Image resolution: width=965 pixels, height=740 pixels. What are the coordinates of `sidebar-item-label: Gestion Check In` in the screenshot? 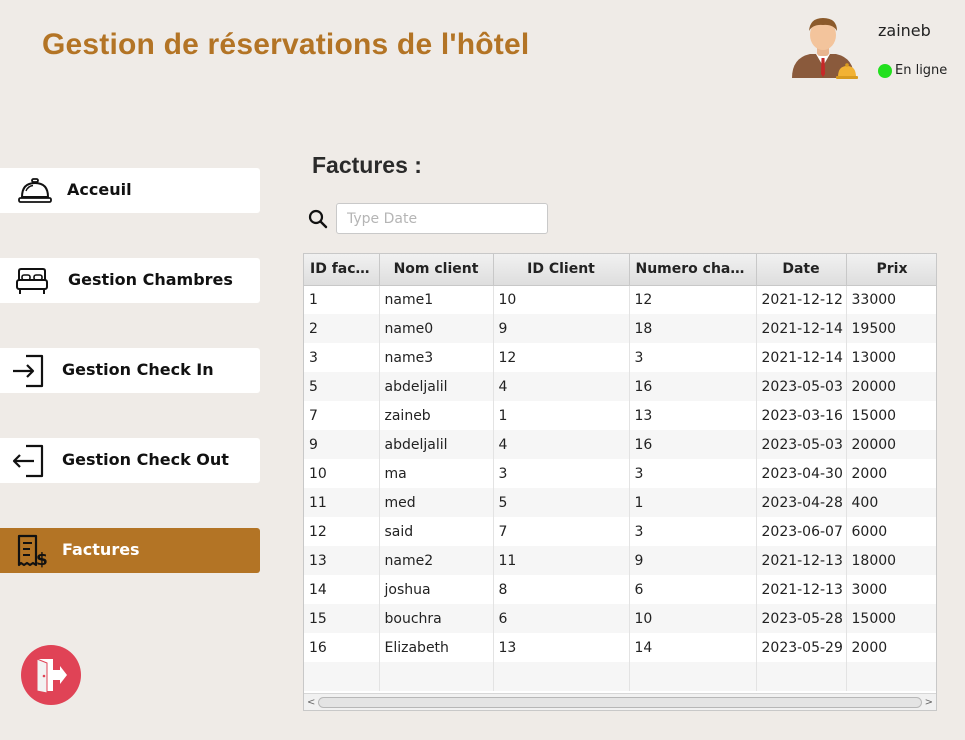 It's located at (138, 369).